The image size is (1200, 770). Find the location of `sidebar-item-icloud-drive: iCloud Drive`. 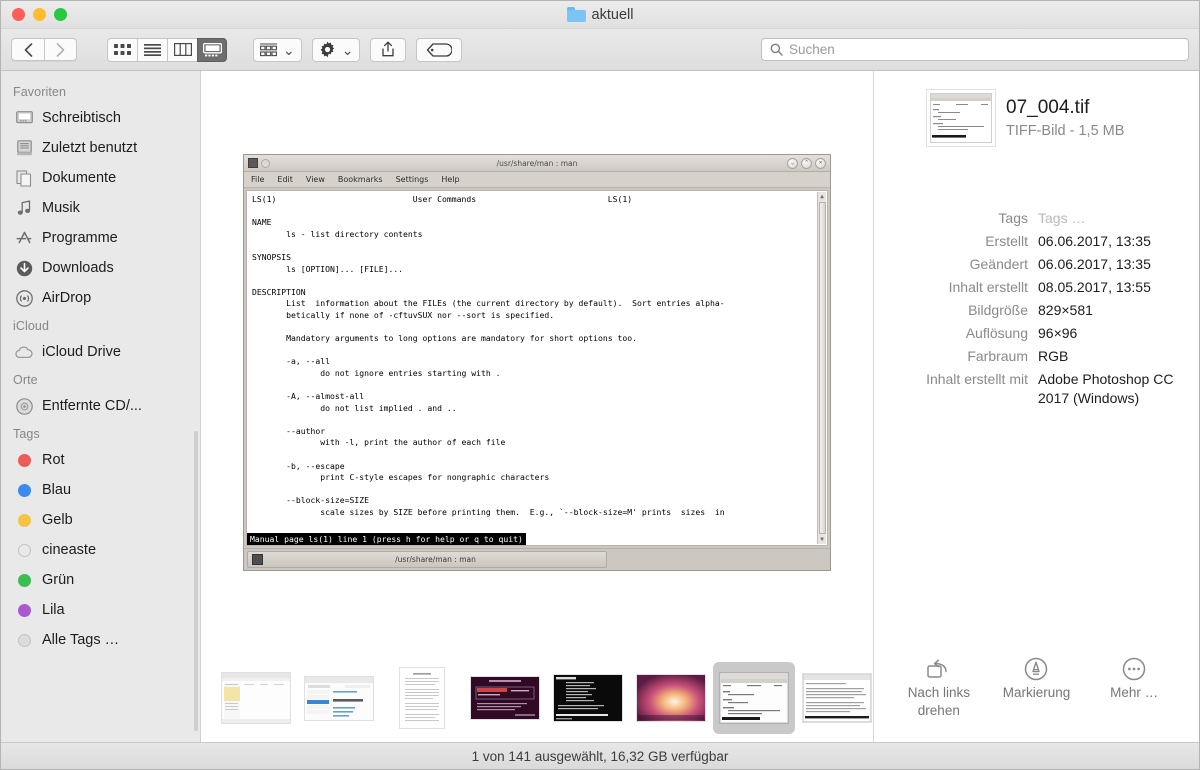

sidebar-item-icloud-drive: iCloud Drive is located at coordinates (100, 352).